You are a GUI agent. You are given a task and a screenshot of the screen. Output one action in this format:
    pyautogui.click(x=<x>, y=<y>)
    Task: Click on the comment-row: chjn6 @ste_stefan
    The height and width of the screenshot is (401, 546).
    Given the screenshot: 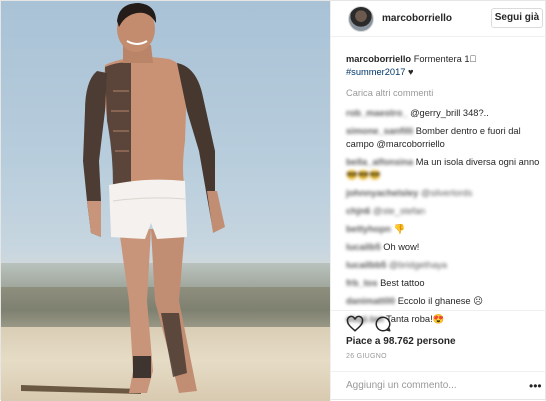 What is the action you would take?
    pyautogui.click(x=446, y=211)
    